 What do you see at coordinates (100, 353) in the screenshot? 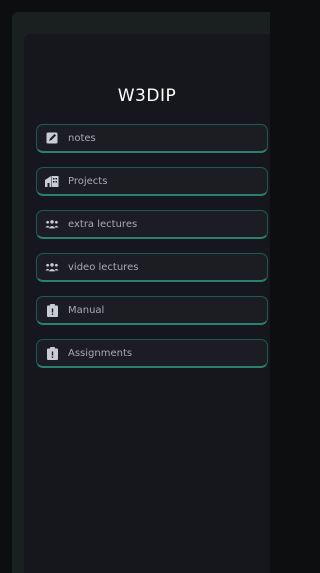
I see `sidebar-item-label: Assignments` at bounding box center [100, 353].